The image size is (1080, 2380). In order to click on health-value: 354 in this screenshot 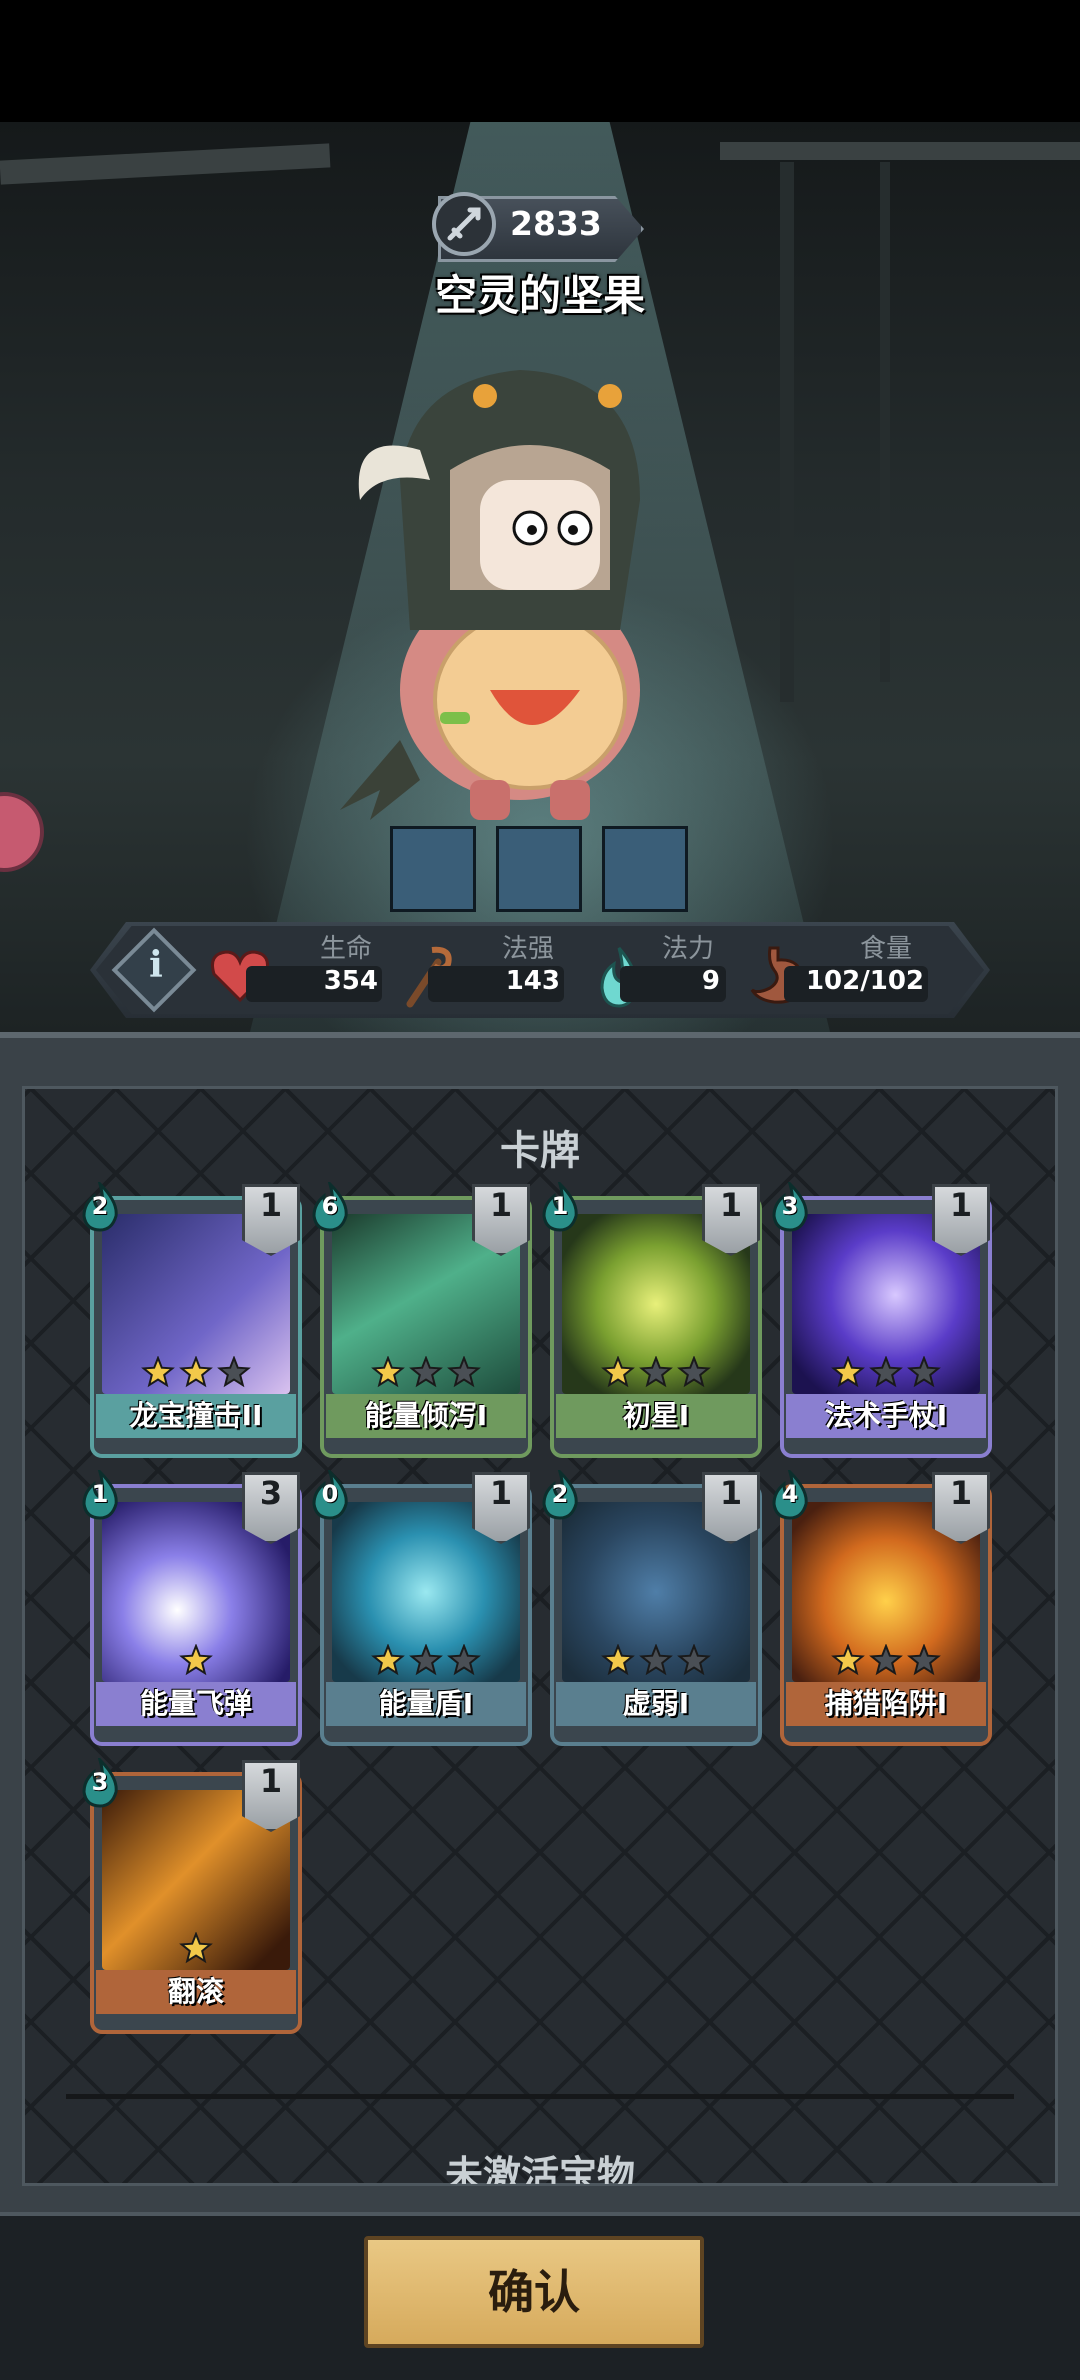, I will do `click(350, 981)`.